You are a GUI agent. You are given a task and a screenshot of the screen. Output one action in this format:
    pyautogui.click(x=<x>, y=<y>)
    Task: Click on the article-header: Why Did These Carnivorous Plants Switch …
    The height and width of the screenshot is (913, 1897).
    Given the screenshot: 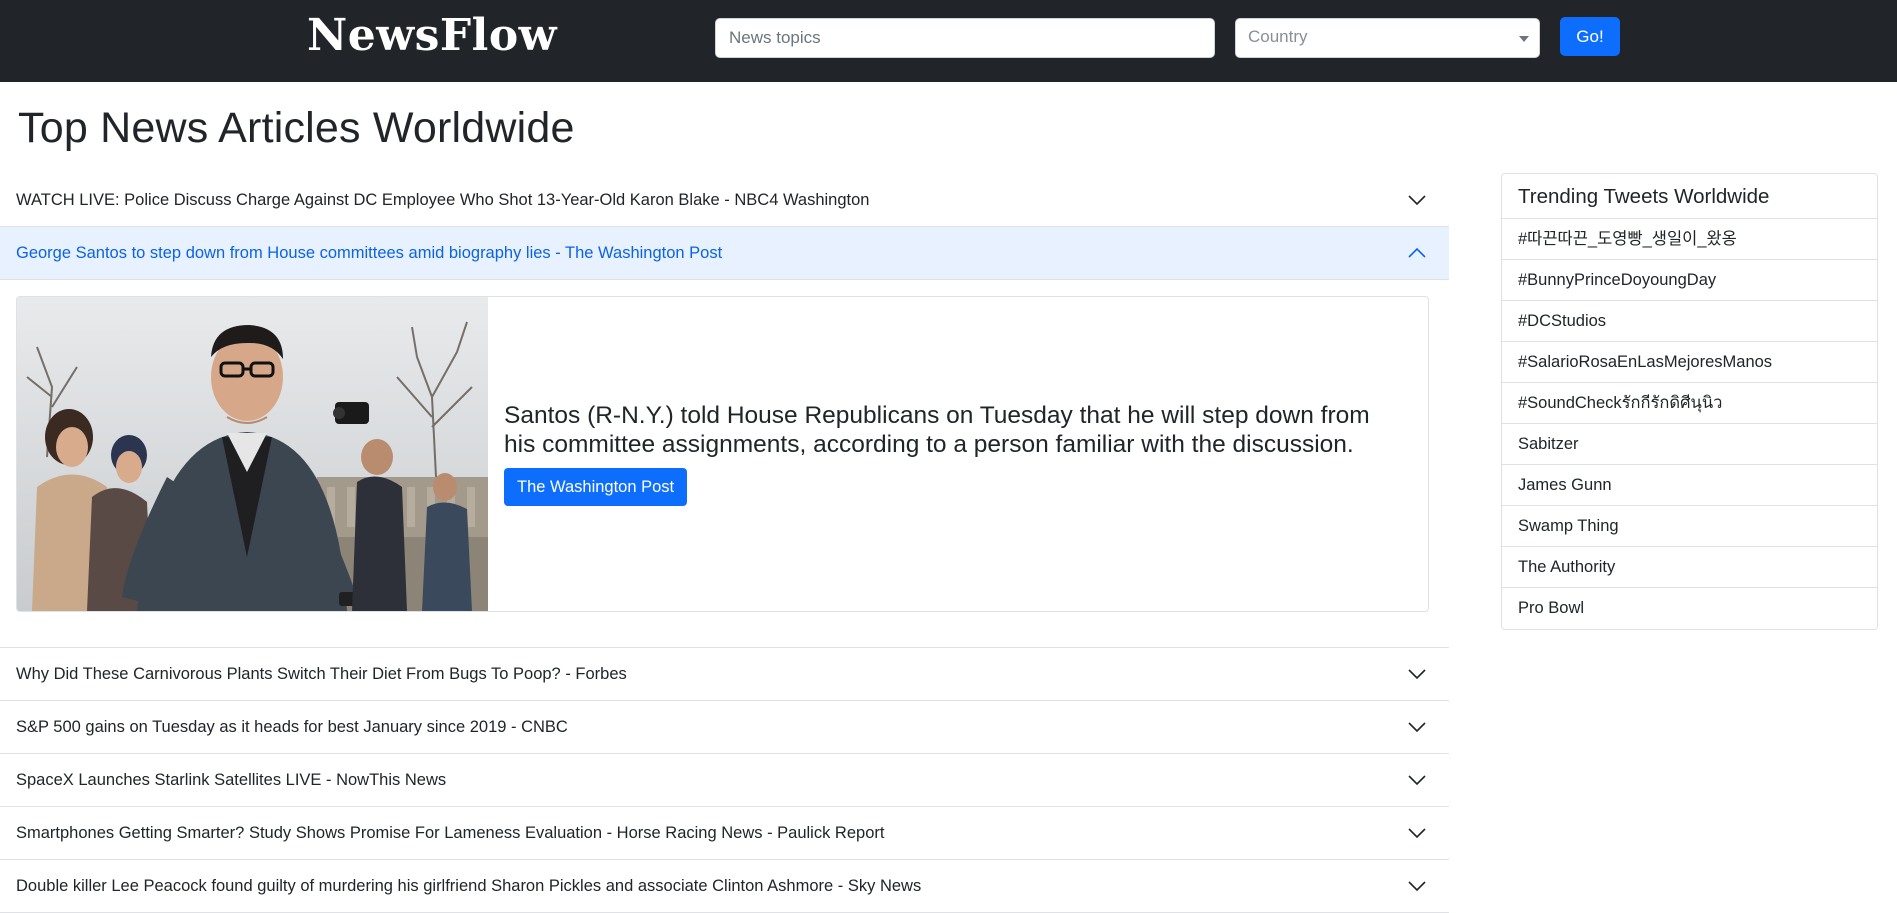 What is the action you would take?
    pyautogui.click(x=724, y=674)
    